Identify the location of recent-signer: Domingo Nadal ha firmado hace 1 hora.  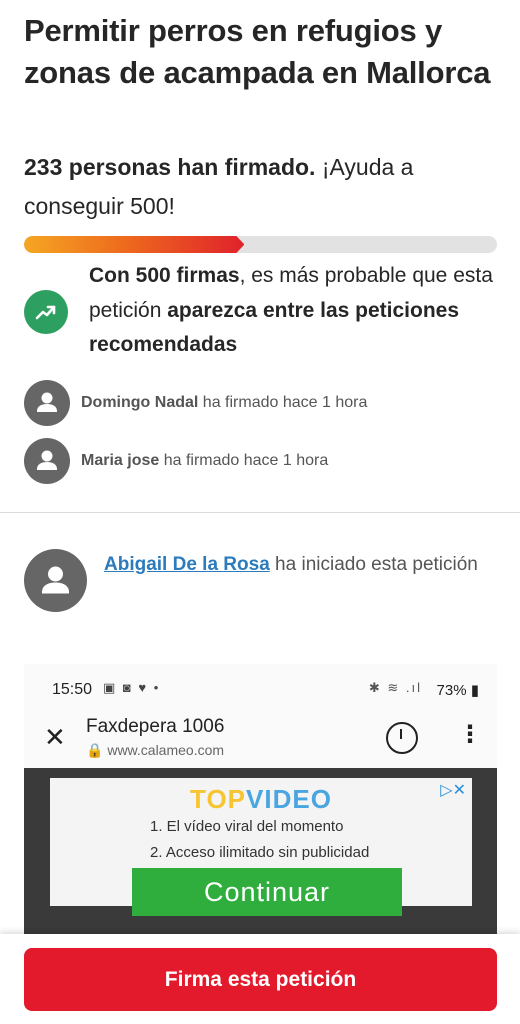
(264, 403).